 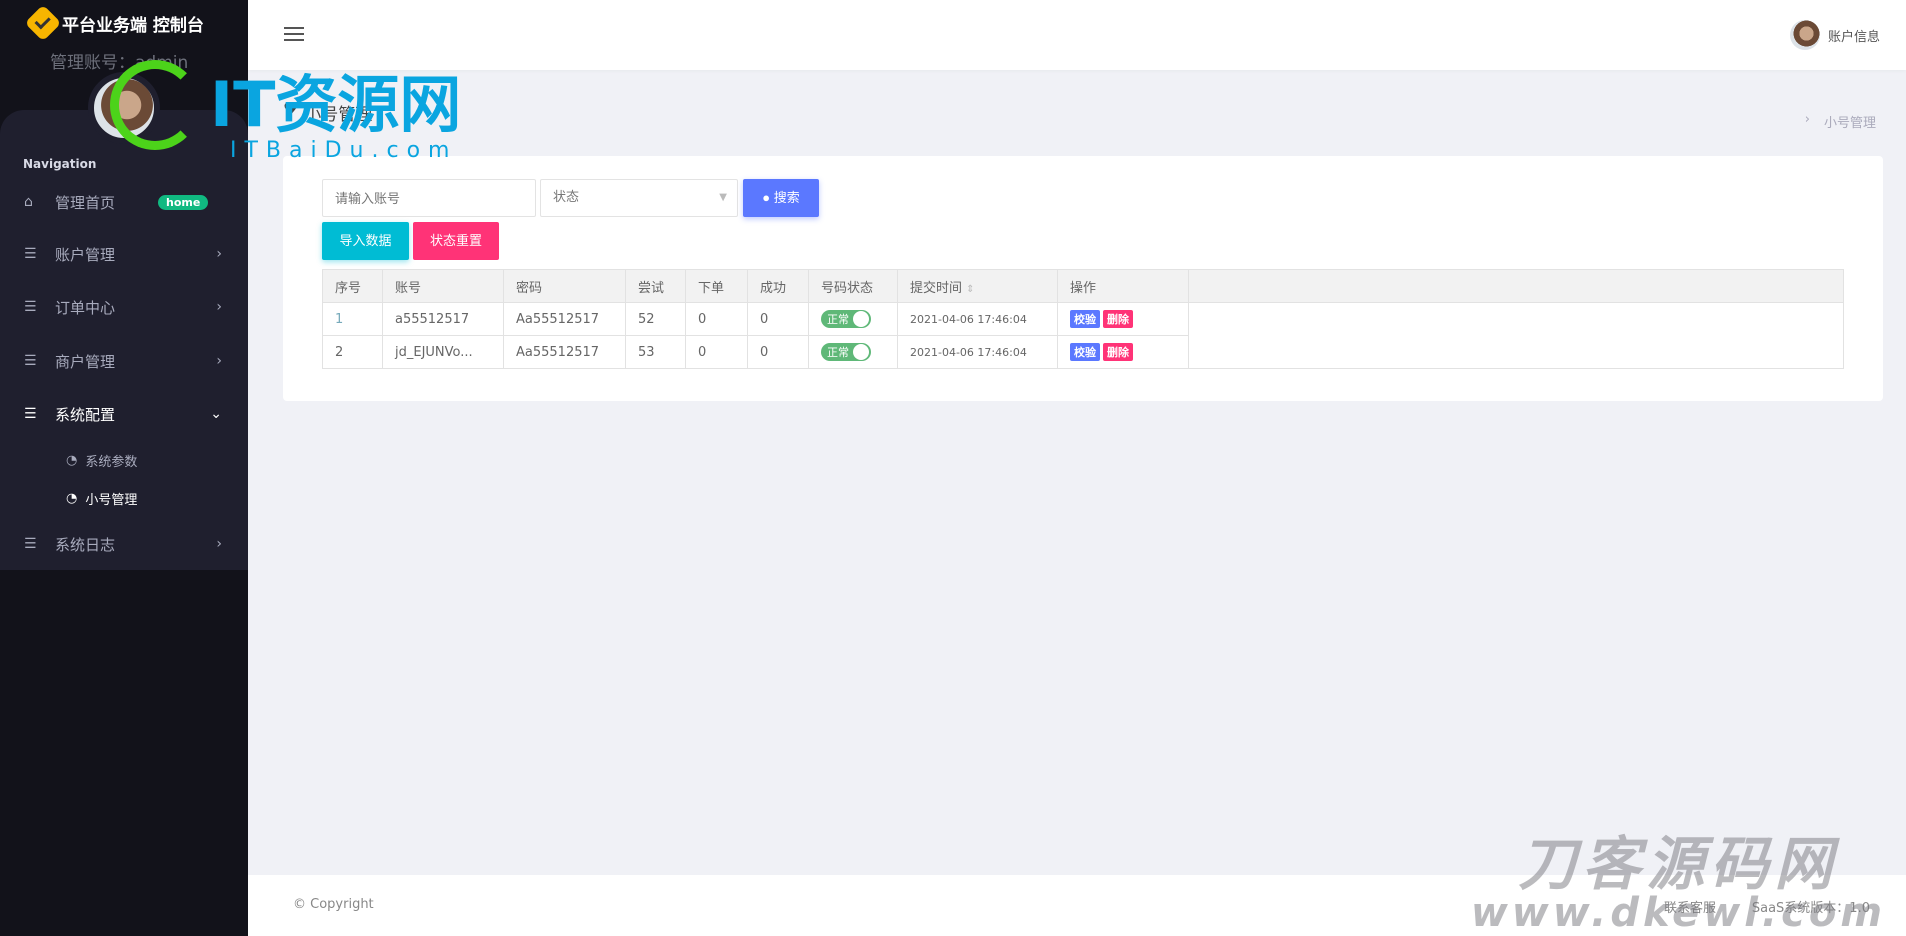 What do you see at coordinates (639, 198) in the screenshot?
I see `status-select: 状态 ▼` at bounding box center [639, 198].